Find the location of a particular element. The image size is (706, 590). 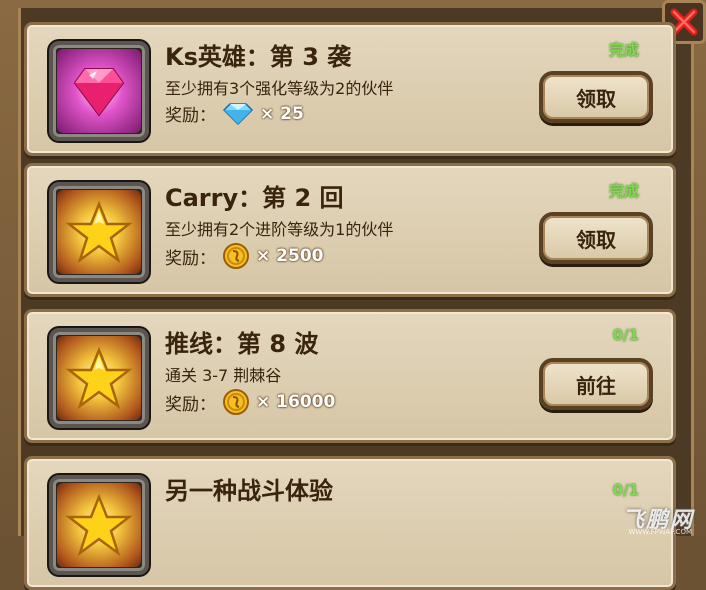

reward-amount: × 25 is located at coordinates (282, 113).